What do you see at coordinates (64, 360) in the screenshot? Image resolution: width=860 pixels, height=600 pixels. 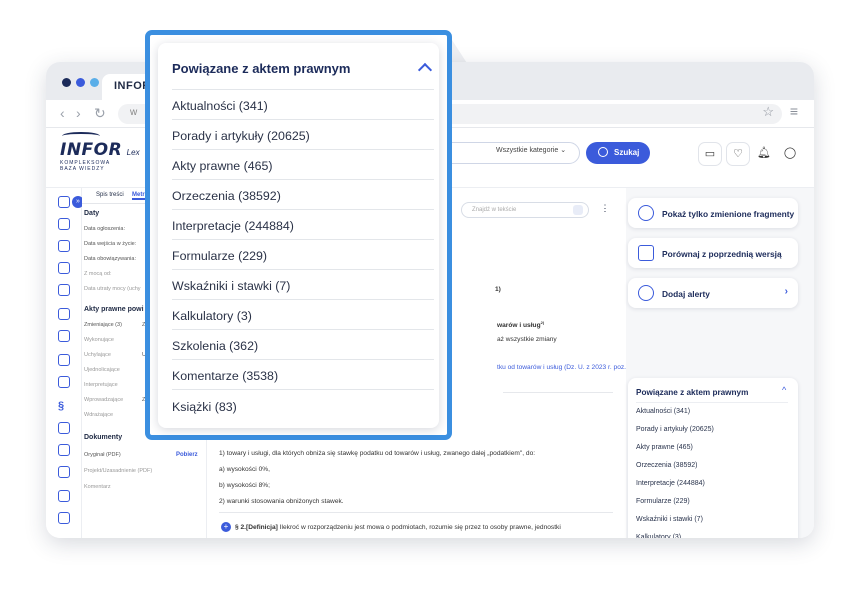 I see `monitor-icon` at bounding box center [64, 360].